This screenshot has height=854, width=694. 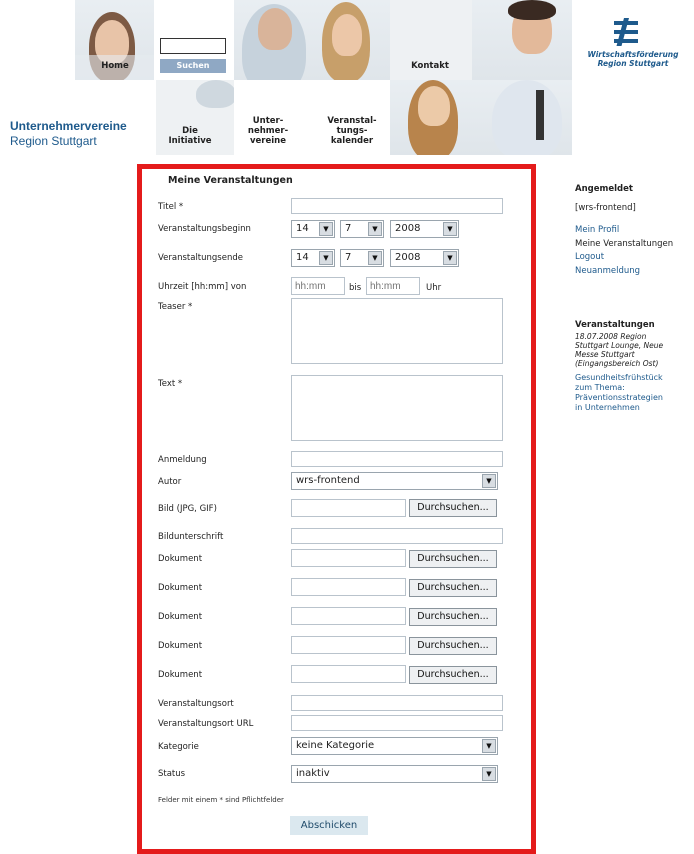 I want to click on label-status: Status, so click(x=172, y=774).